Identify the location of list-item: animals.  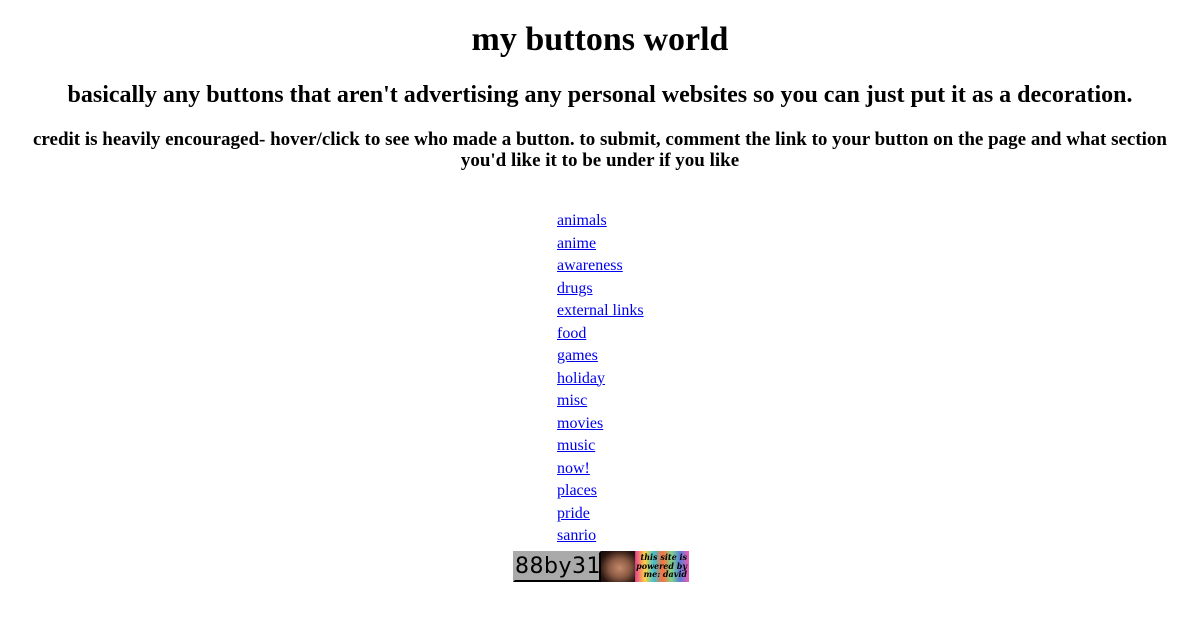
(600, 221).